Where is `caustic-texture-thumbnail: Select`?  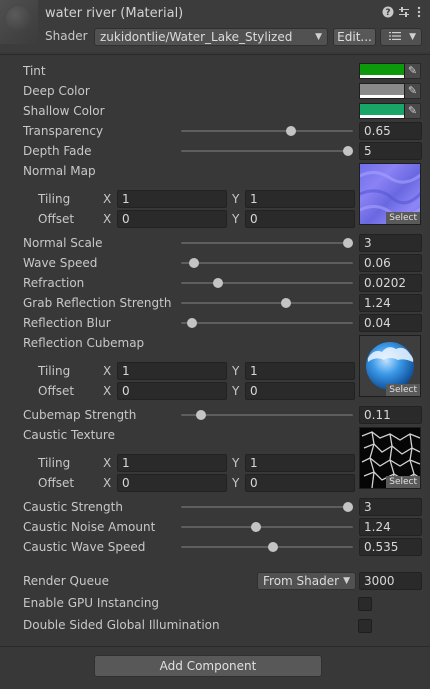
caustic-texture-thumbnail: Select is located at coordinates (390, 458).